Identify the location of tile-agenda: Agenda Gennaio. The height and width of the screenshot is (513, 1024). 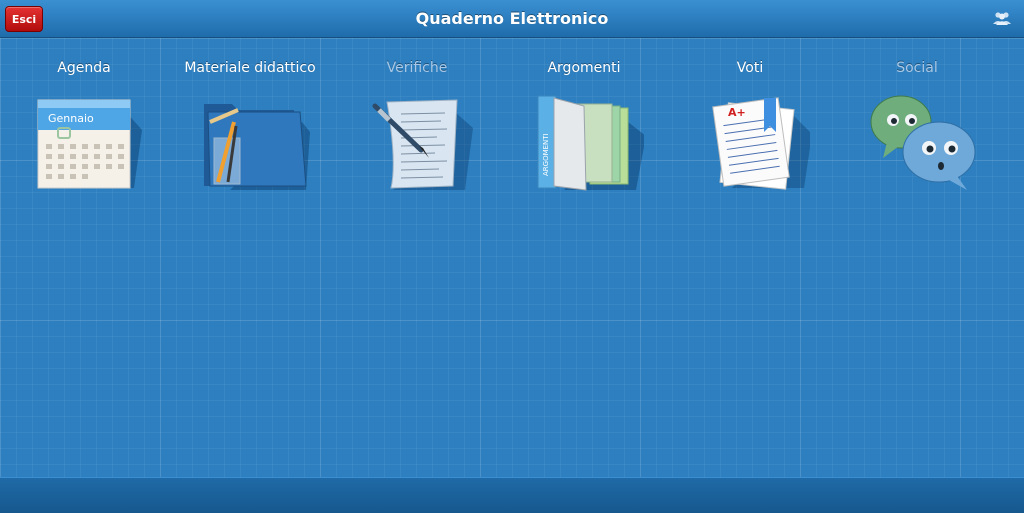
(84, 130).